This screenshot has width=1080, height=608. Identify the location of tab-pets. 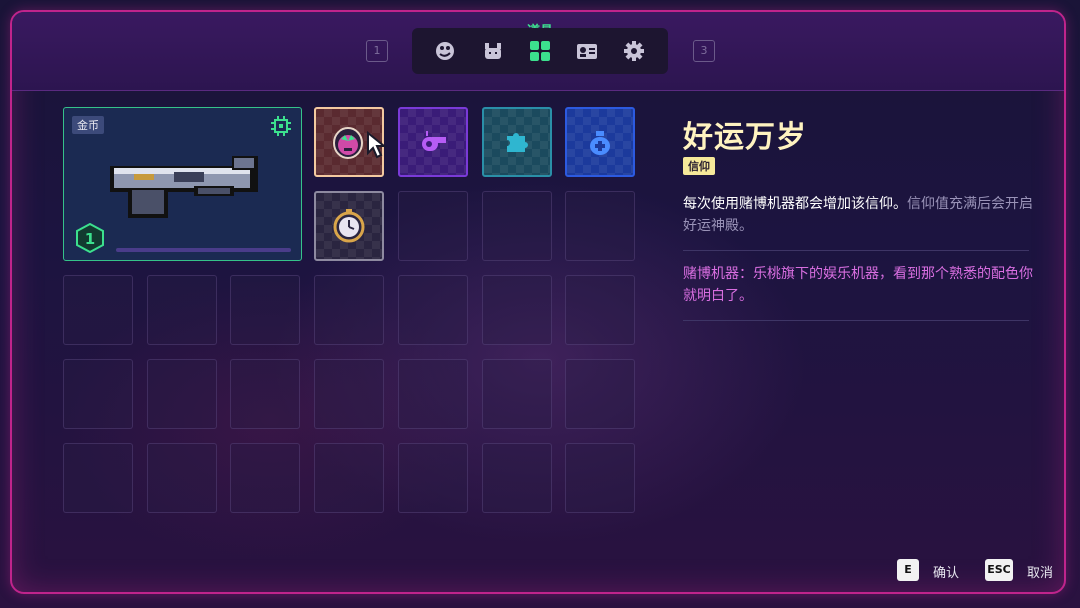
(493, 51).